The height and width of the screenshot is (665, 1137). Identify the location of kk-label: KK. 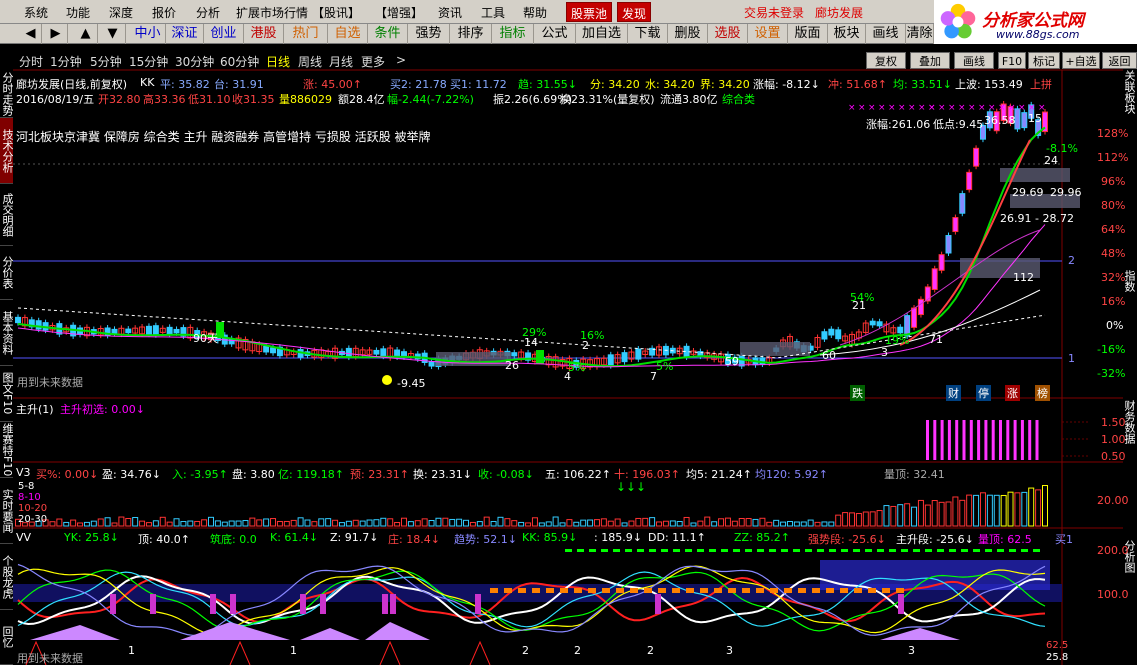
(147, 82).